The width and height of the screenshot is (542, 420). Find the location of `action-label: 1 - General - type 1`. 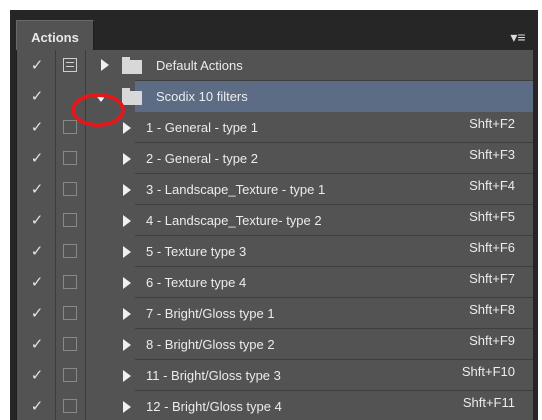

action-label: 1 - General - type 1 is located at coordinates (202, 127).